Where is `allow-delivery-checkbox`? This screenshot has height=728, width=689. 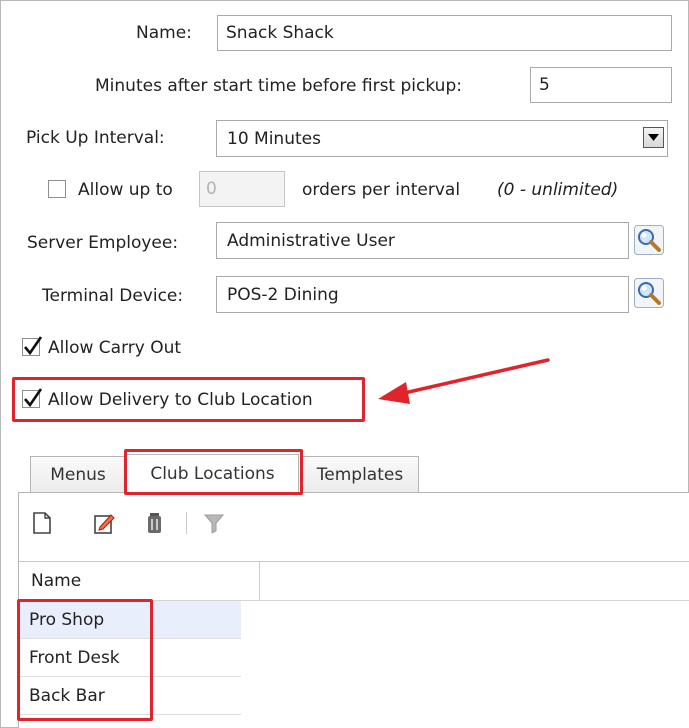 allow-delivery-checkbox is located at coordinates (32, 398).